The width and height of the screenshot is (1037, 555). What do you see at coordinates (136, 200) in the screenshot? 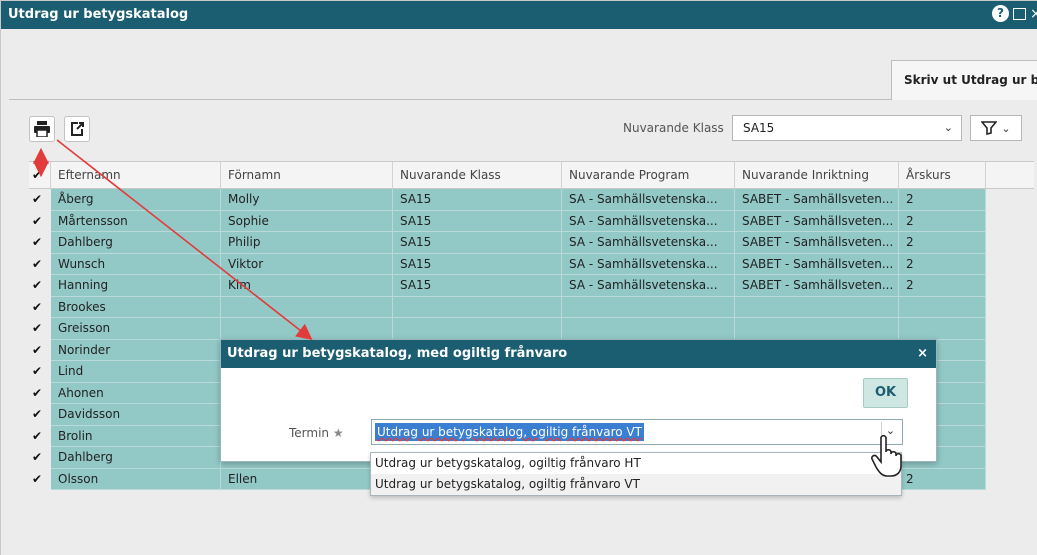
I see `table-cell: Åberg` at bounding box center [136, 200].